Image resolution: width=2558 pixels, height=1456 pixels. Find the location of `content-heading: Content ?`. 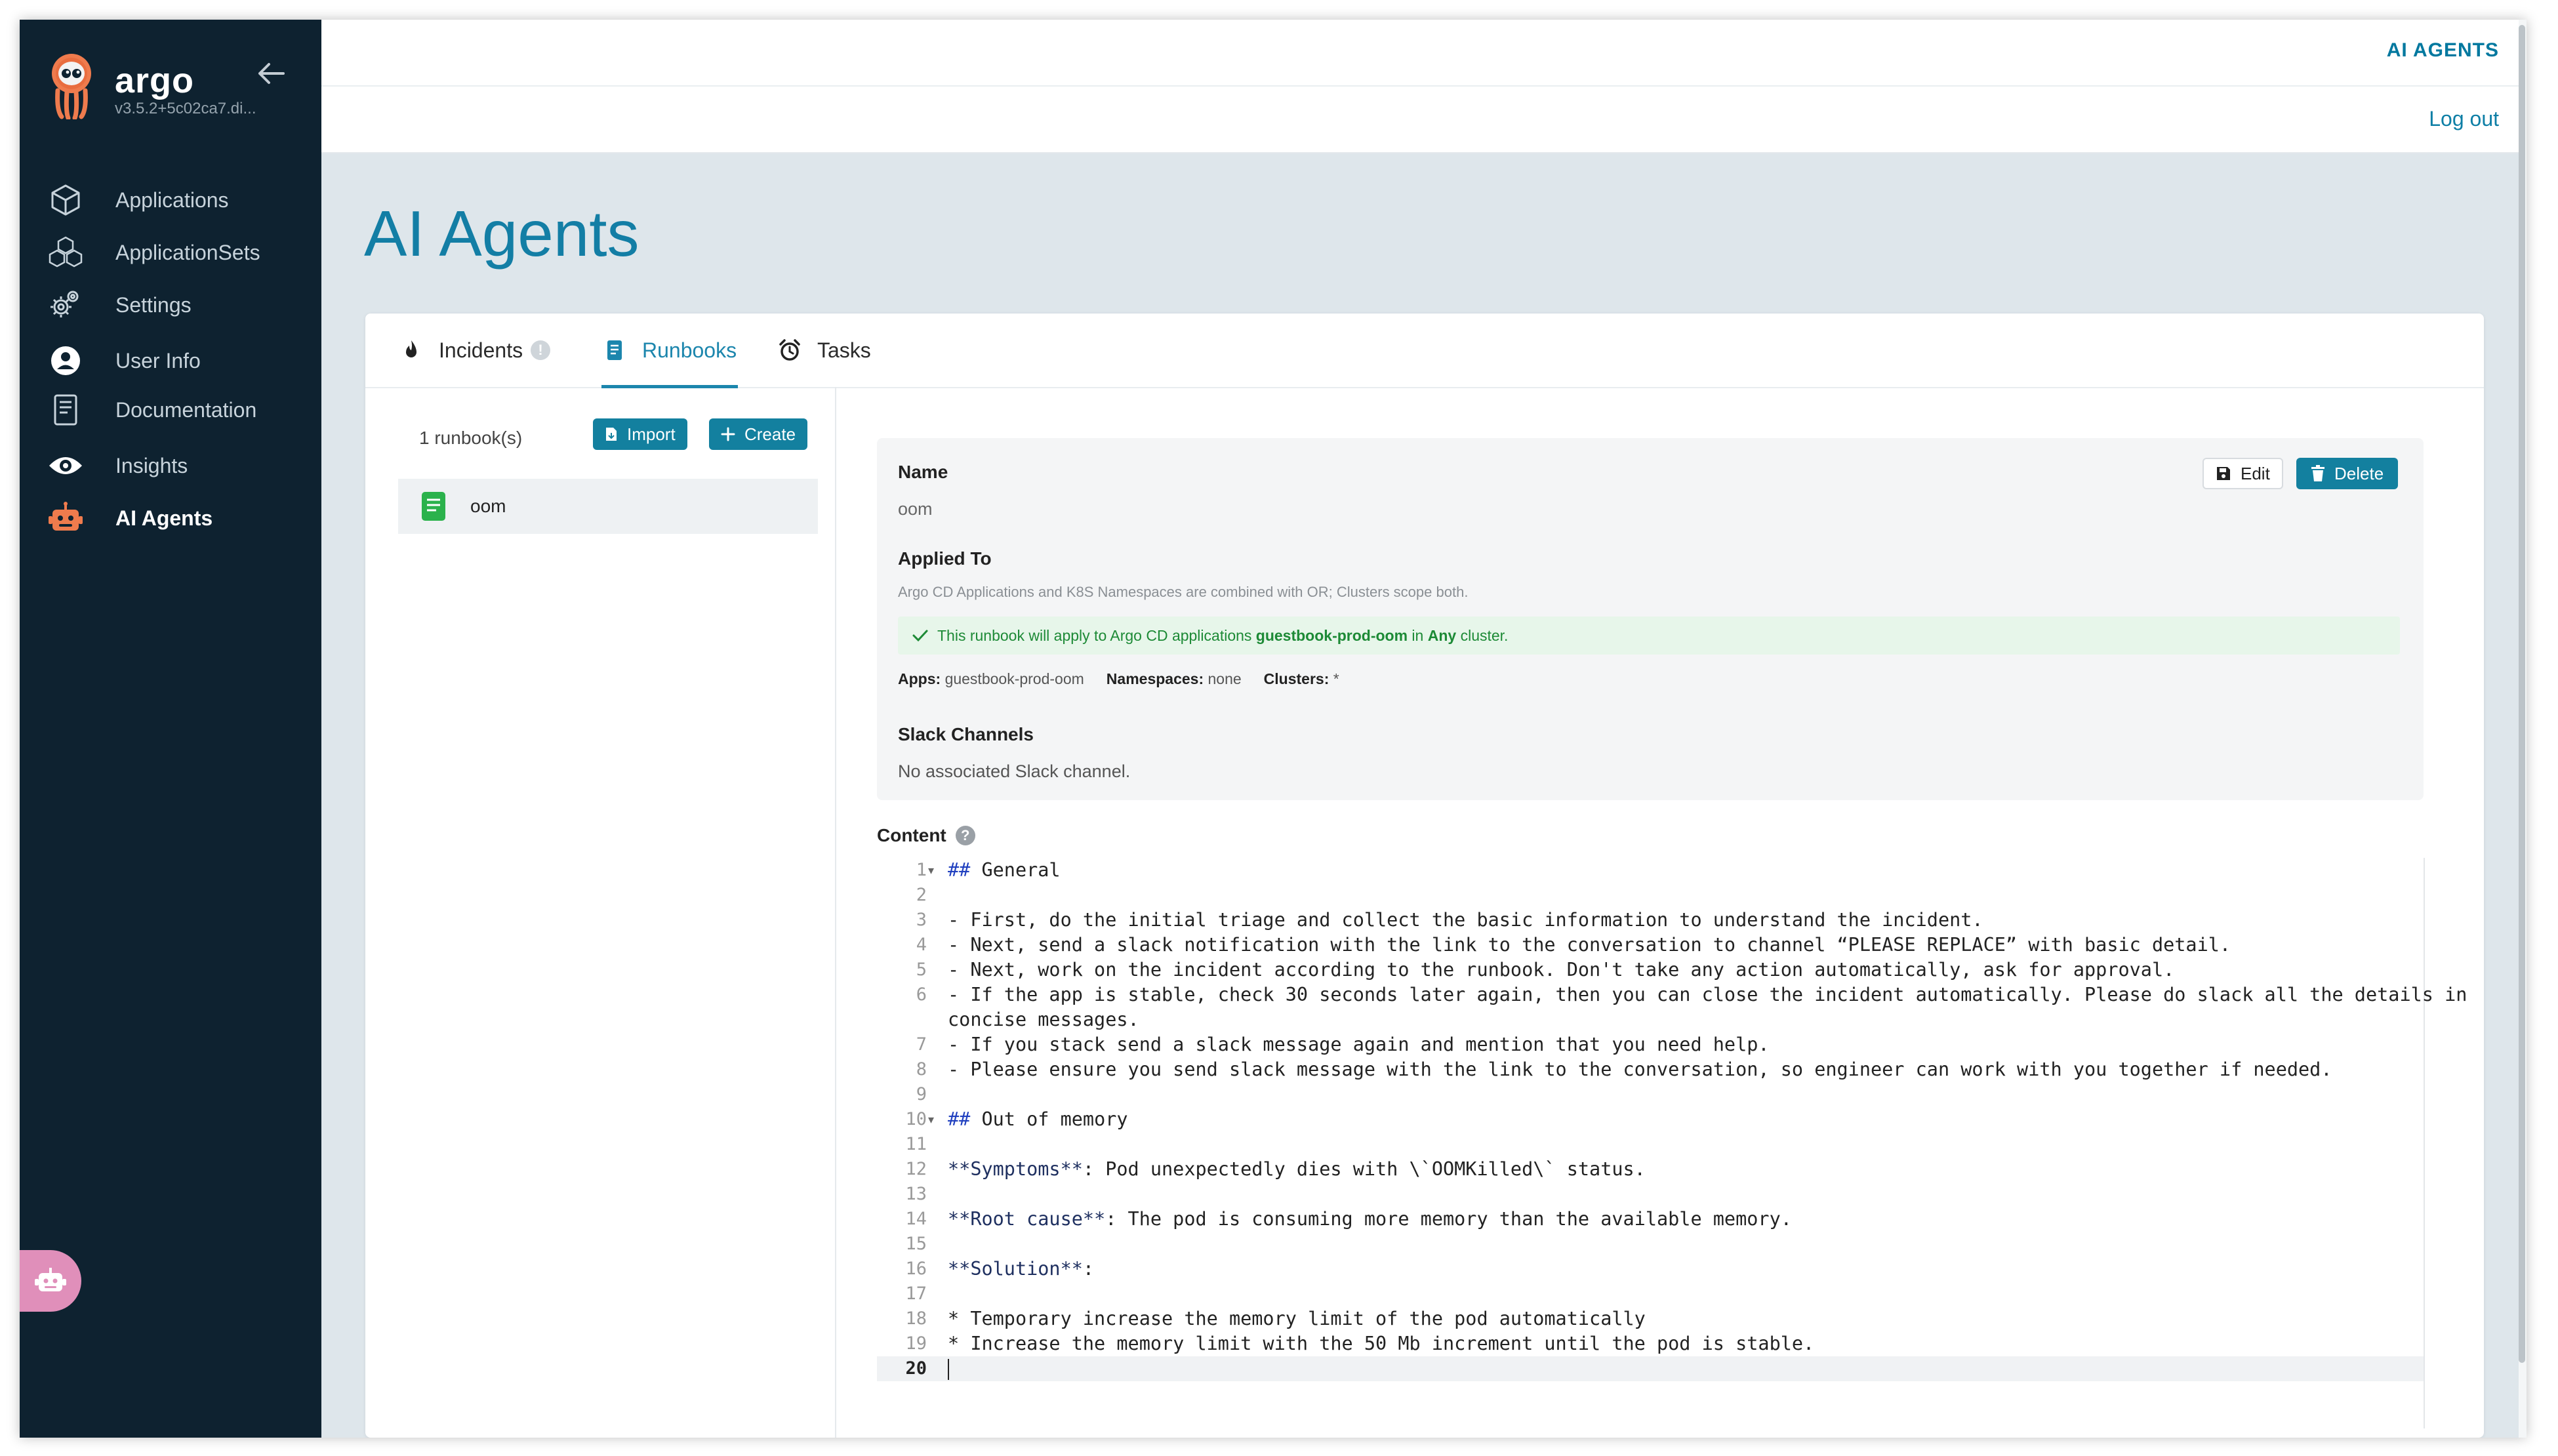

content-heading: Content ? is located at coordinates (926, 835).